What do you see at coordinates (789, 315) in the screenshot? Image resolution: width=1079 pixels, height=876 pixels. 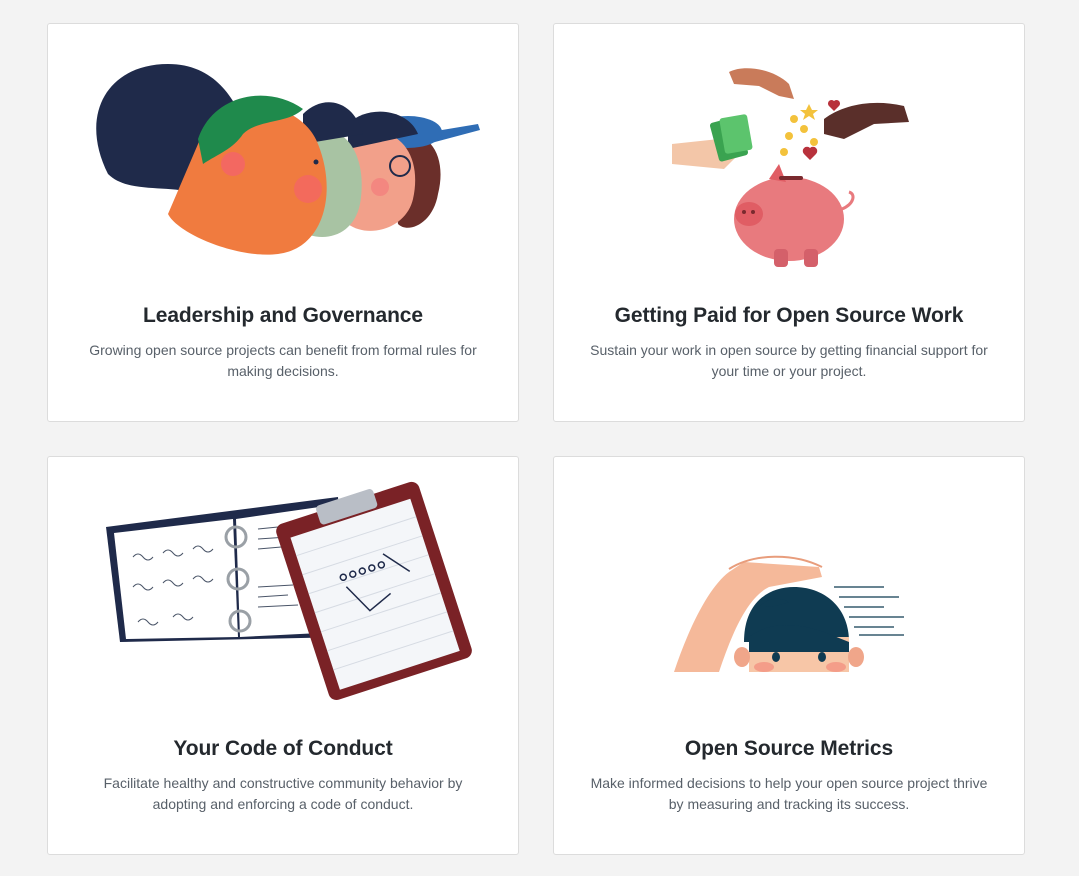 I see `card-title: Getting Paid for Open Source Work` at bounding box center [789, 315].